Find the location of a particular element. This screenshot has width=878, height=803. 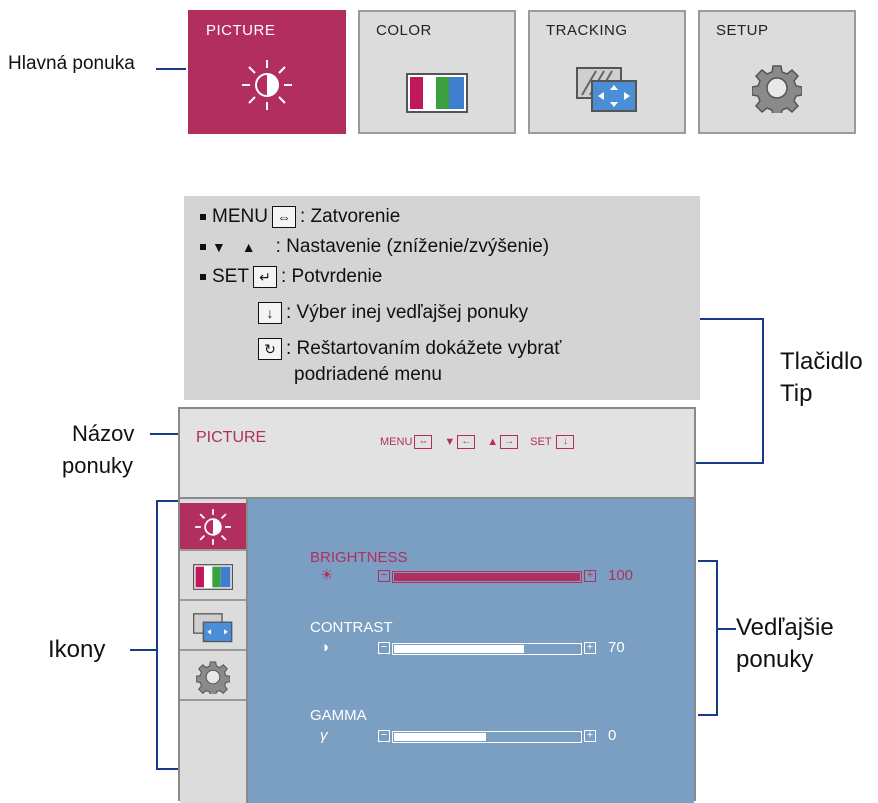

contrast-value: 70 is located at coordinates (616, 647).